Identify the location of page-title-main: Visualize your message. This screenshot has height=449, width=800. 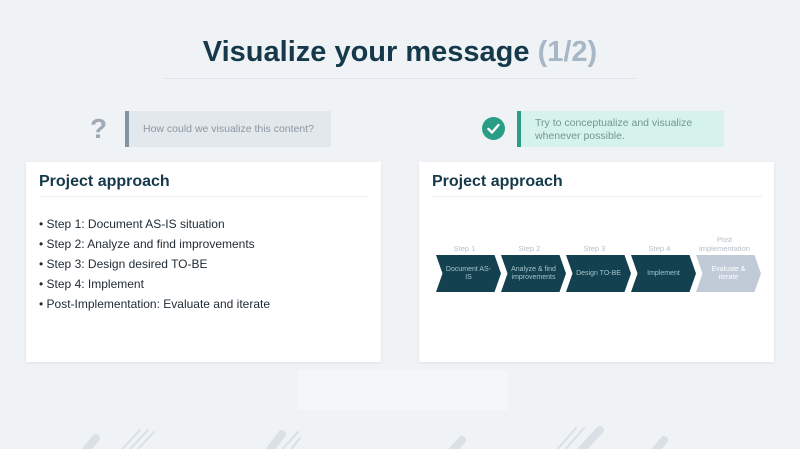
(366, 52).